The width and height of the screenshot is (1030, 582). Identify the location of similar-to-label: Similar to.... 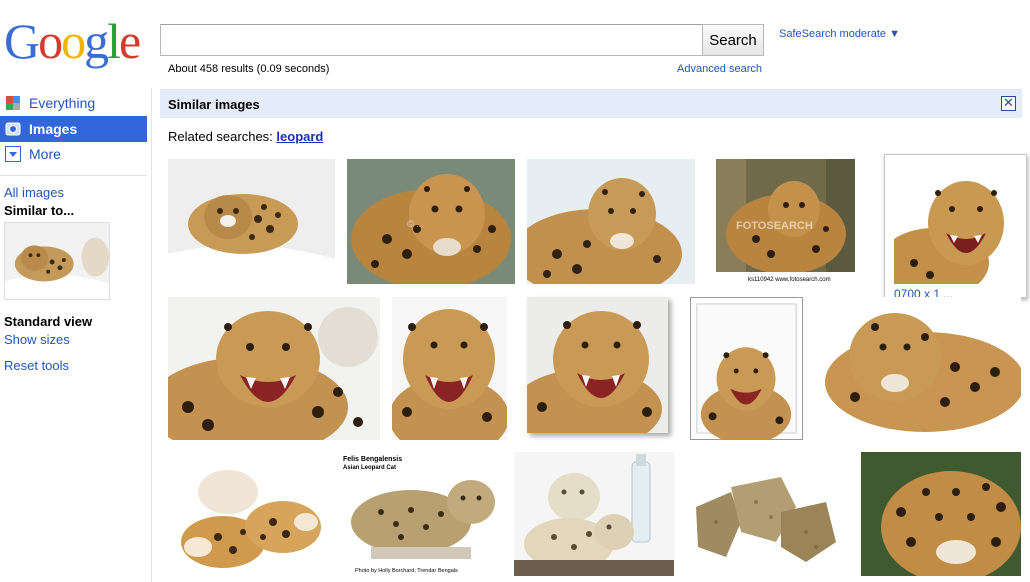
(39, 210).